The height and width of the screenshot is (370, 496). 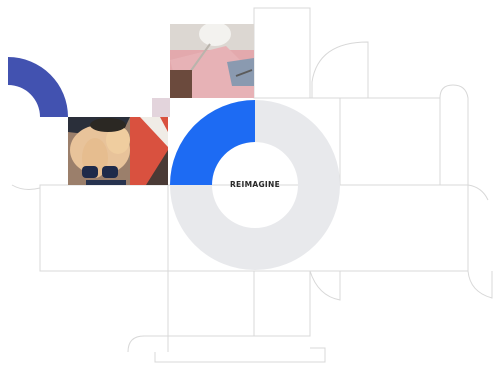 What do you see at coordinates (38, 87) in the screenshot?
I see `indigo-quarter-ring-shape` at bounding box center [38, 87].